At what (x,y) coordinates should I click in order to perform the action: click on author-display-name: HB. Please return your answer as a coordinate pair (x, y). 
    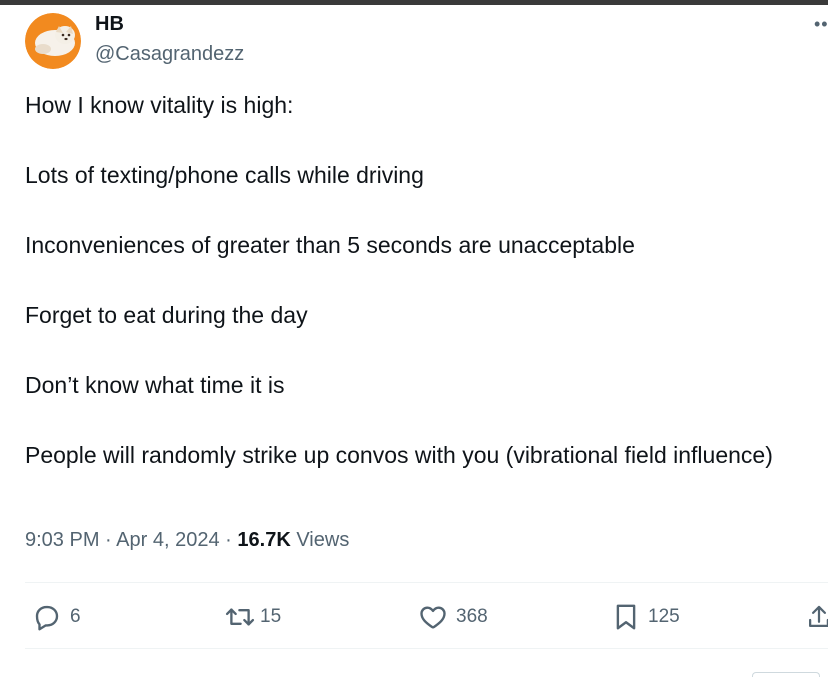
    Looking at the image, I should click on (109, 24).